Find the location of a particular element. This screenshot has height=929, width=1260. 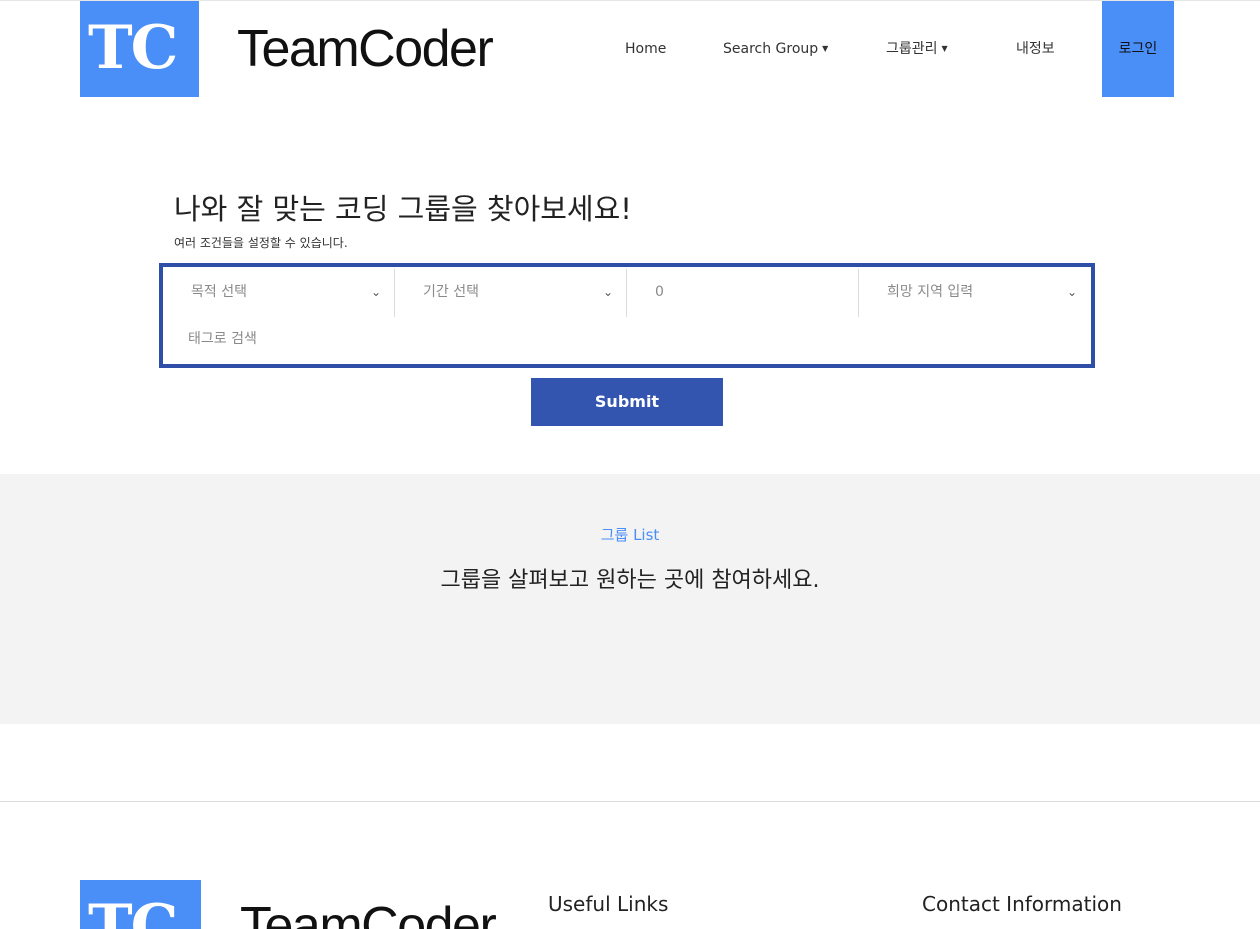

nav-group-manage-label: 그룹관리 is located at coordinates (912, 49).